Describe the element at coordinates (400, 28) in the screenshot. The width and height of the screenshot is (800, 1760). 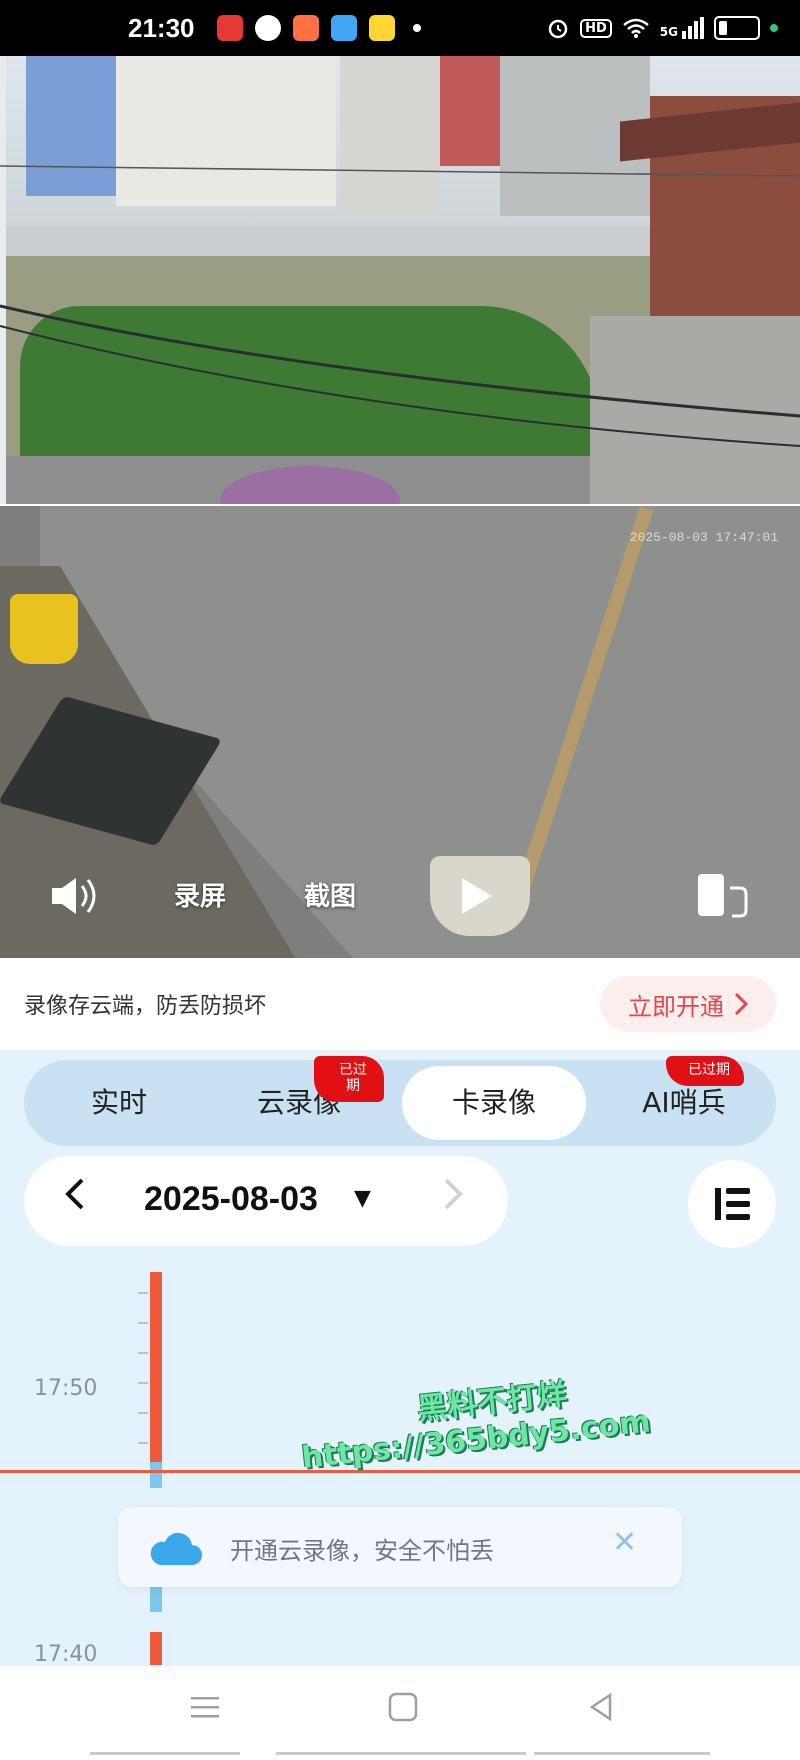
I see `status-bar: 21:30 HD 5G` at that location.